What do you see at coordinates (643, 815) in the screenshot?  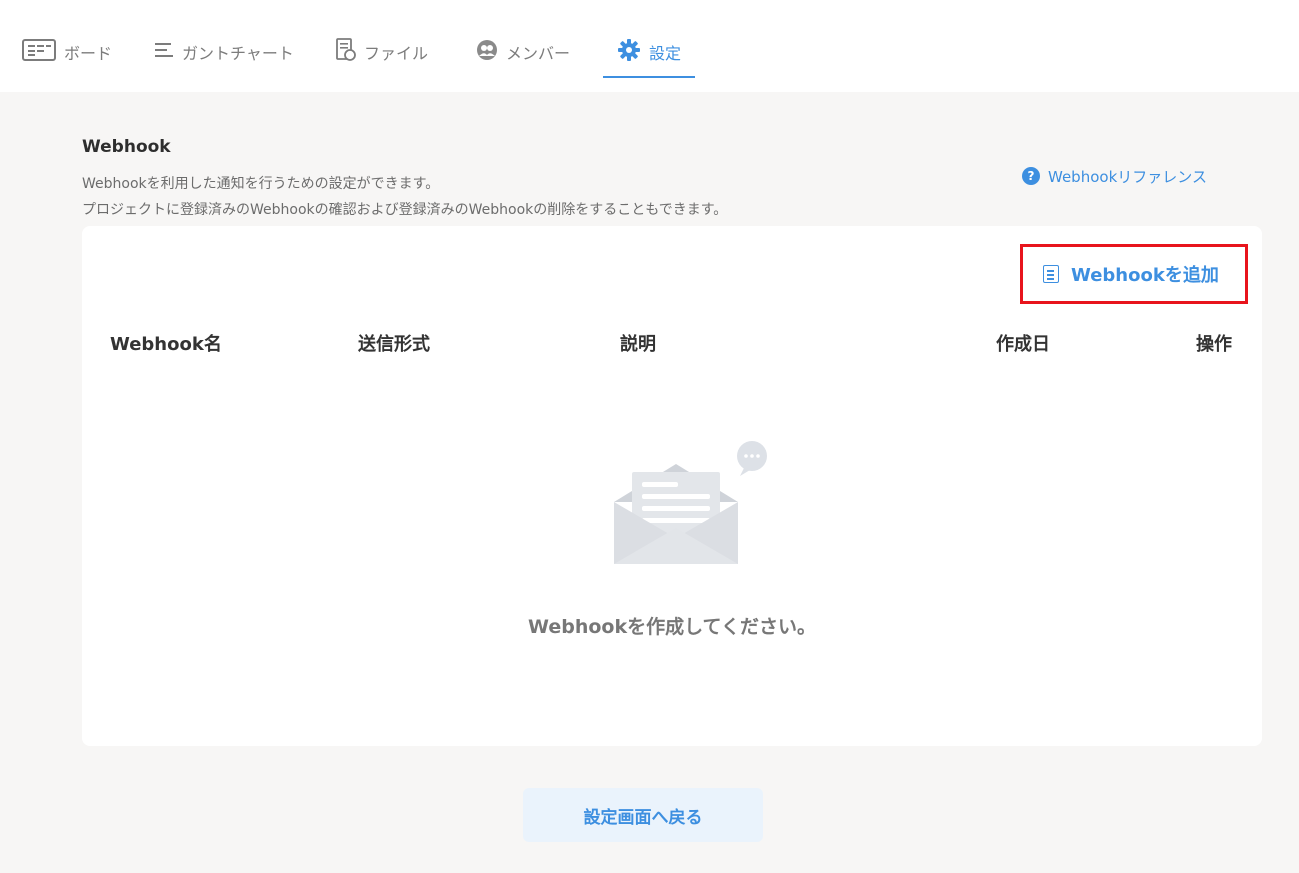 I see `back-to-settings-button: 設定画面へ戻る` at bounding box center [643, 815].